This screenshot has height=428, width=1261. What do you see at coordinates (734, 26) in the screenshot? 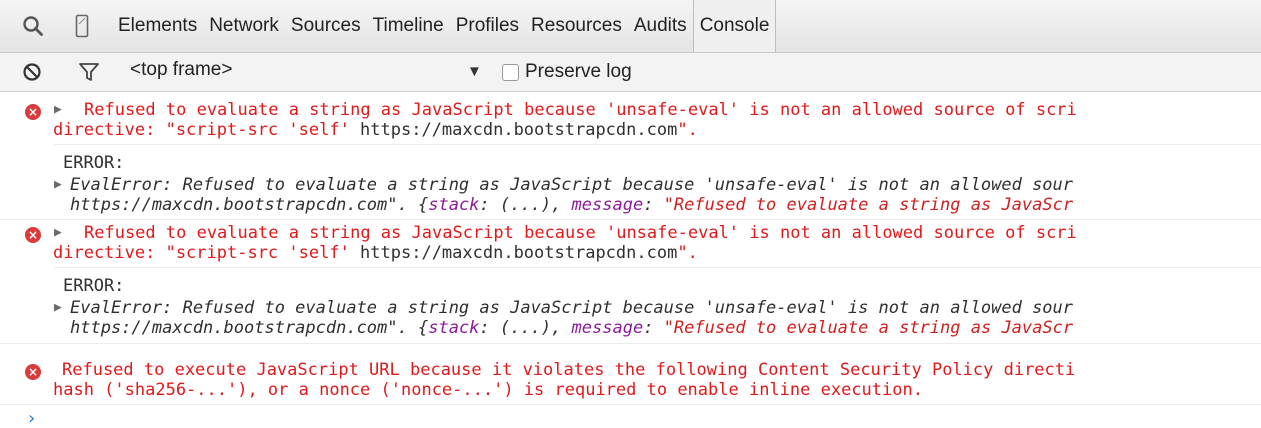
I see `tab-console: Console` at bounding box center [734, 26].